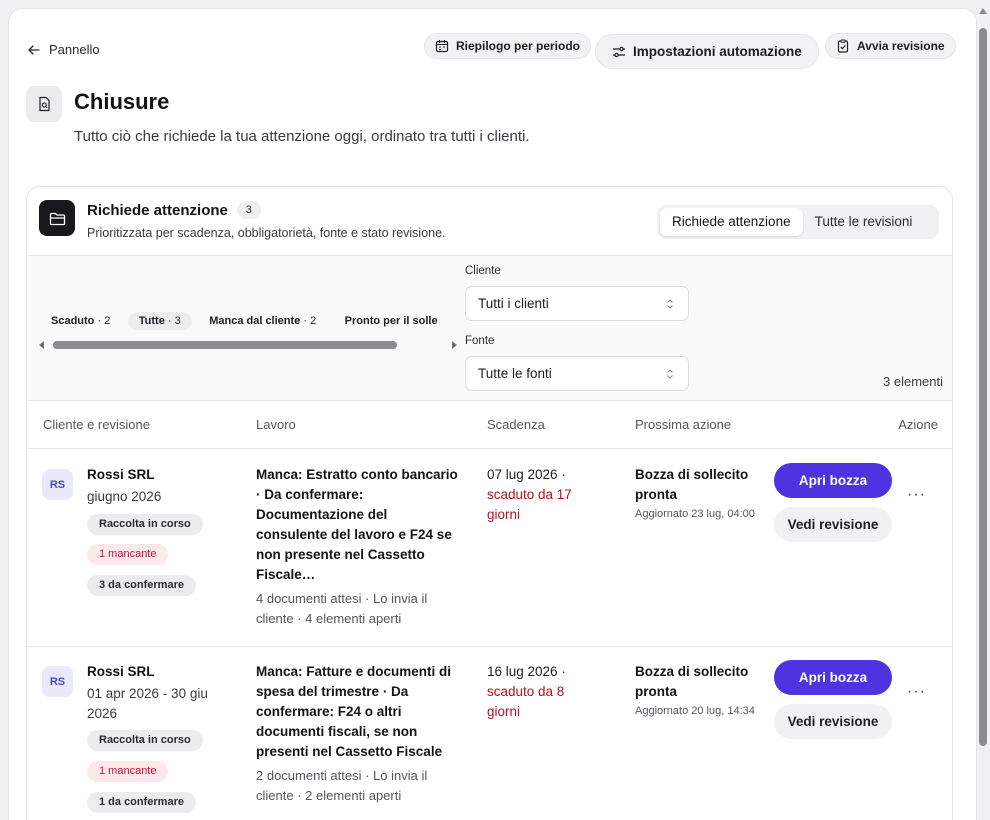 Image resolution: width=990 pixels, height=820 pixels. Describe the element at coordinates (57, 218) in the screenshot. I see `folder-icon` at that location.